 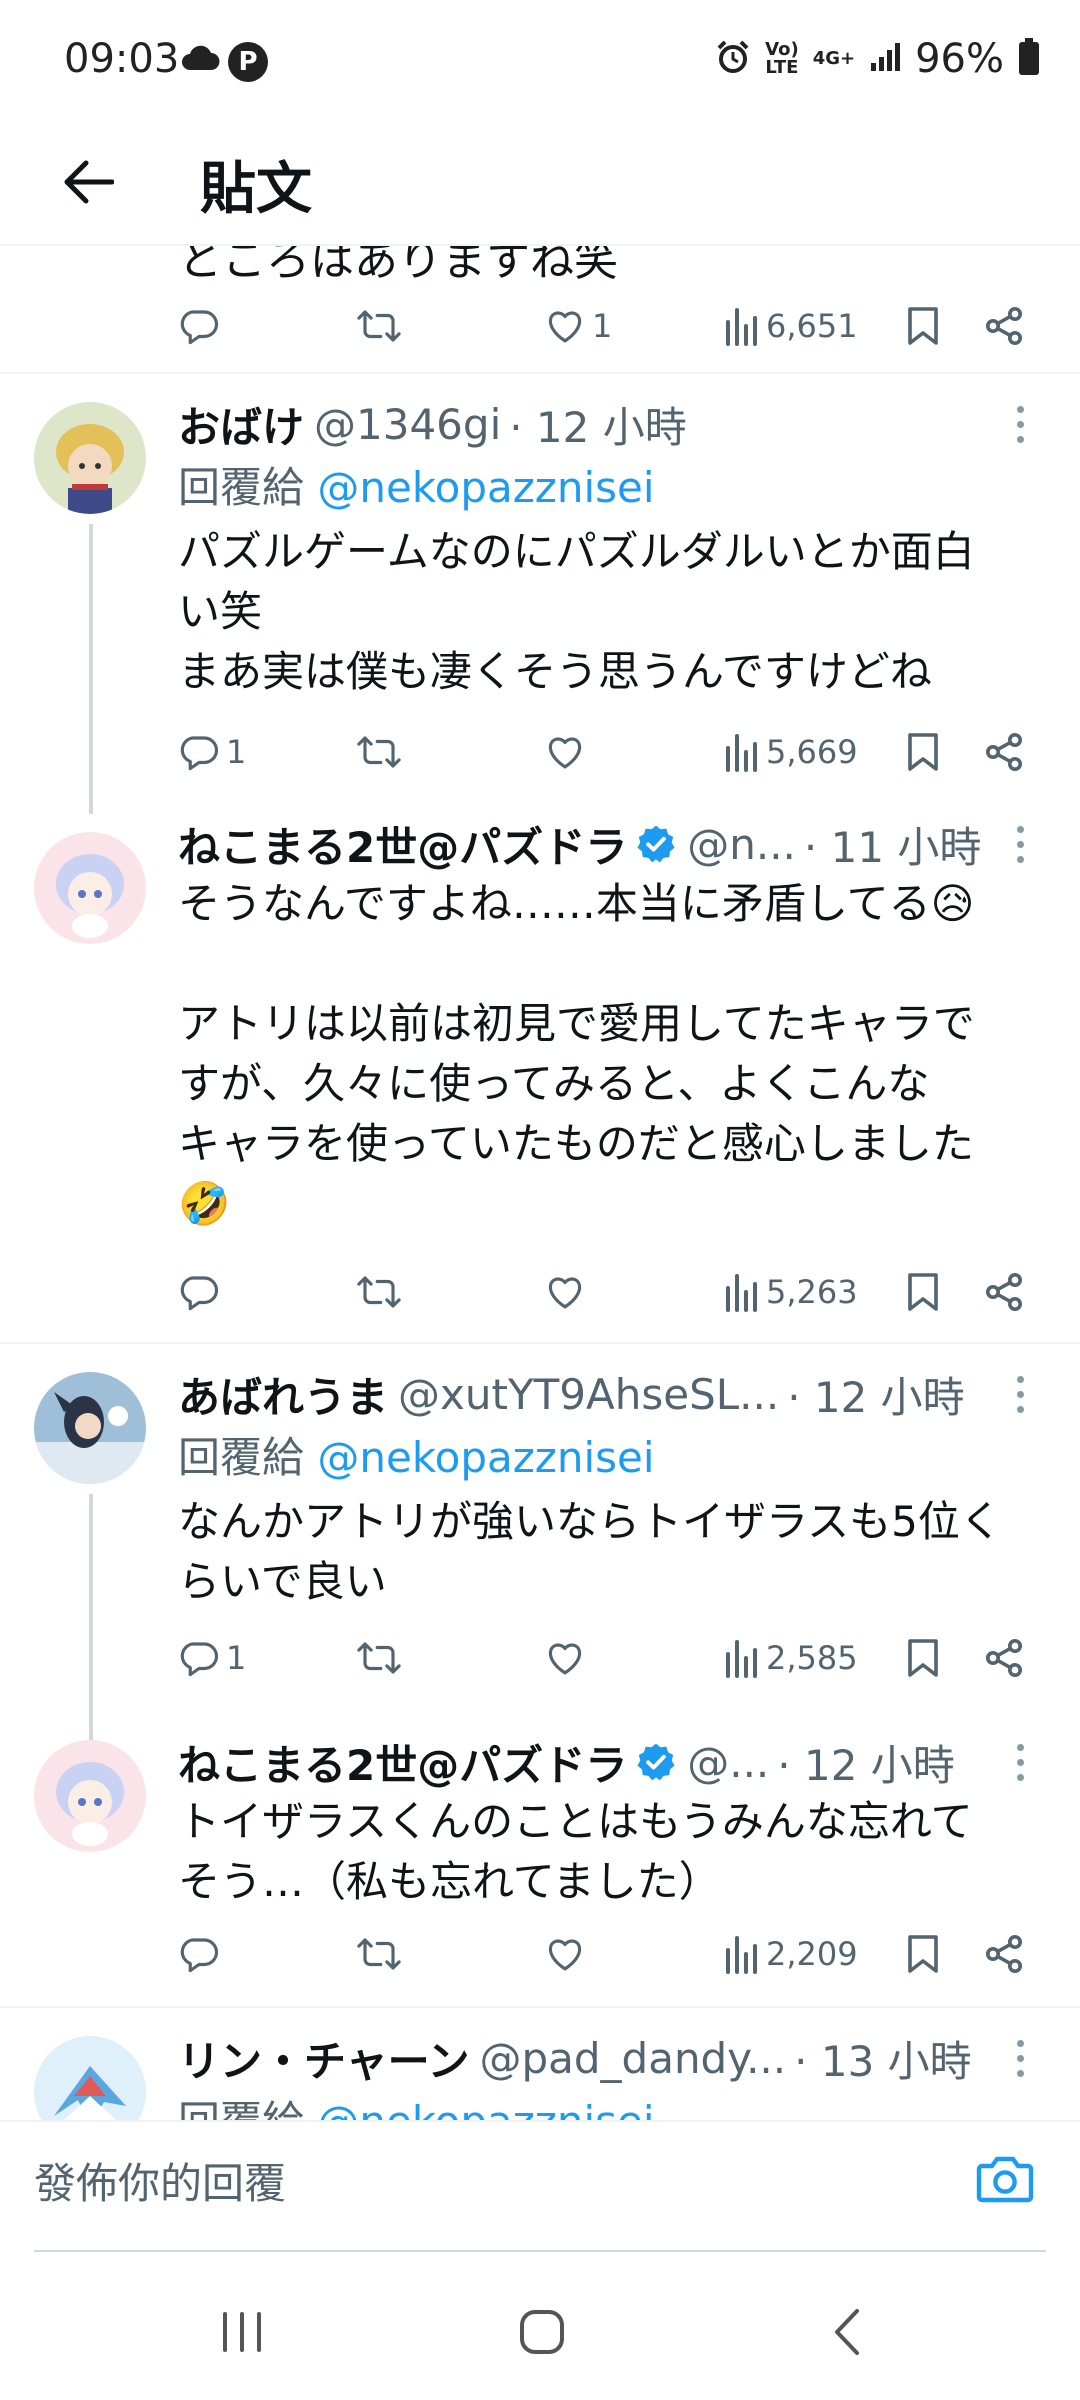 I want to click on system-back-button, so click(x=846, y=2332).